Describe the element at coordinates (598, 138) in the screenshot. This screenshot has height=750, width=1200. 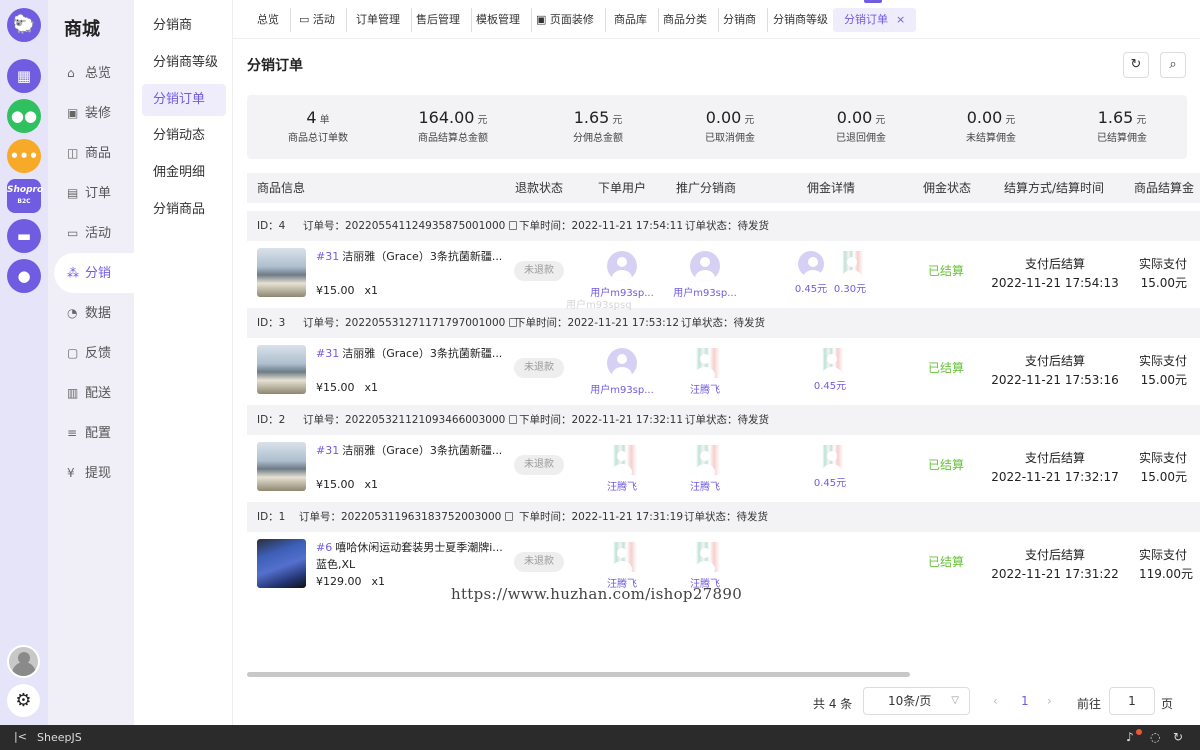
I see `stat-label: 分佣总金额` at that location.